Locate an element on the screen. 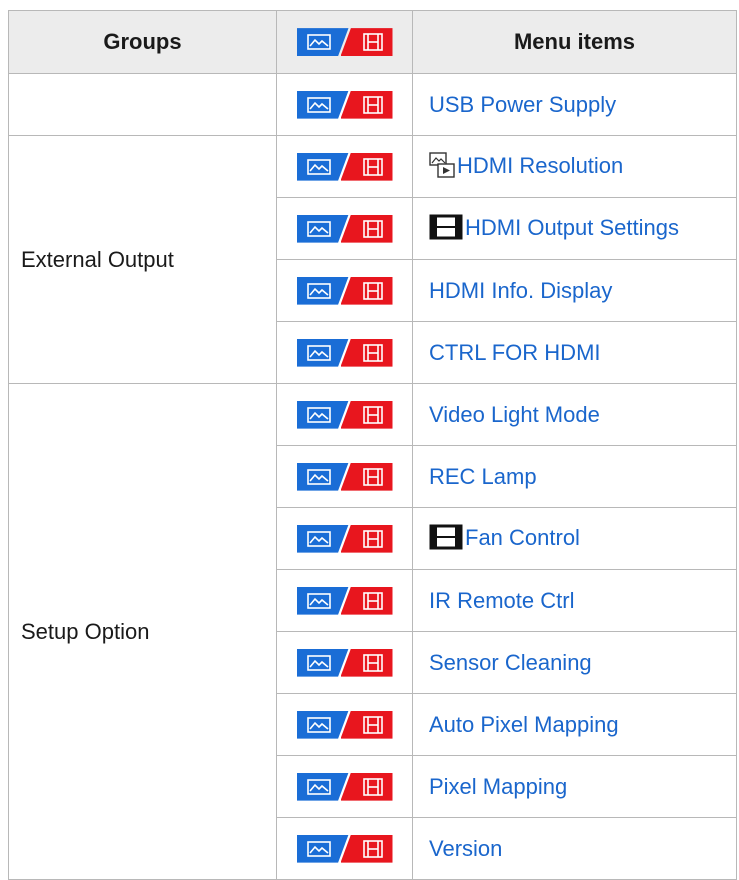 Image resolution: width=739 pixels, height=880 pixels. mode-column-header is located at coordinates (344, 42).